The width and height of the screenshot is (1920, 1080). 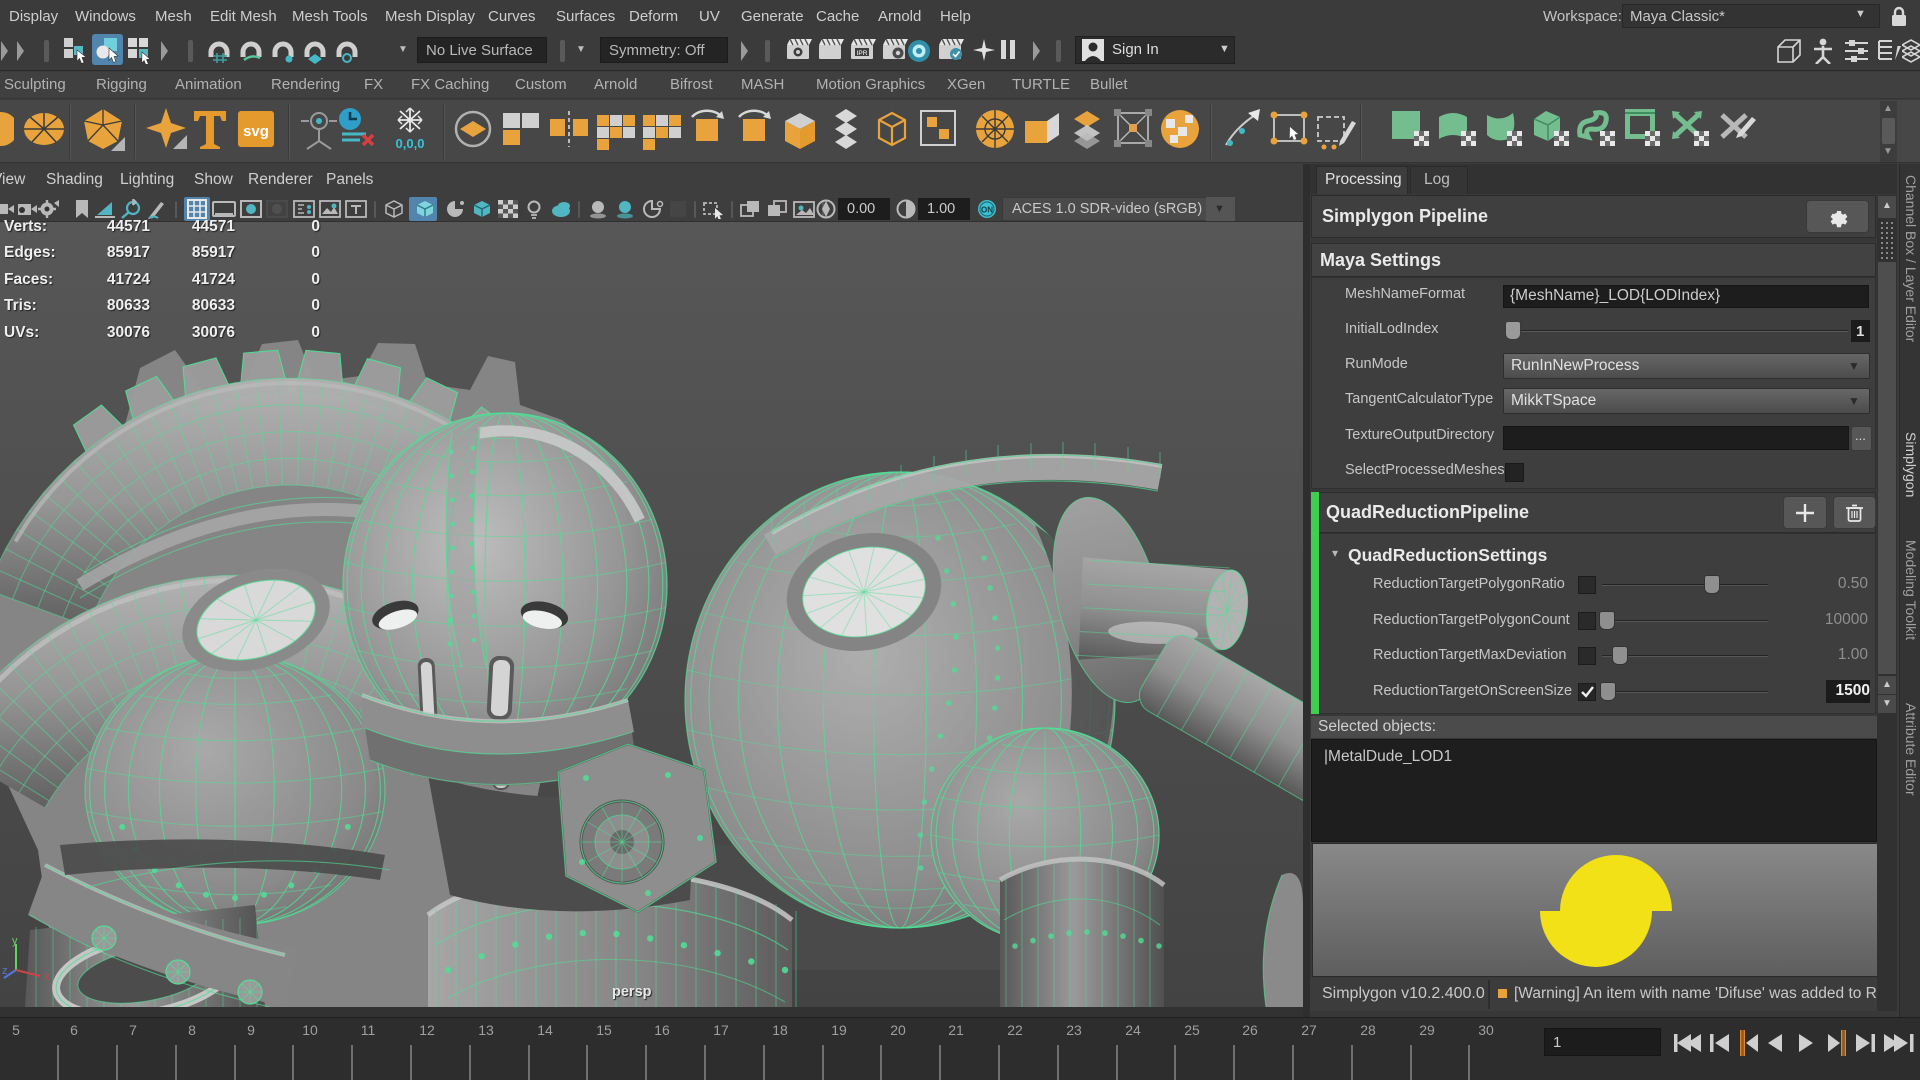 What do you see at coordinates (410, 143) in the screenshot?
I see `svg-text: 0,0,0` at bounding box center [410, 143].